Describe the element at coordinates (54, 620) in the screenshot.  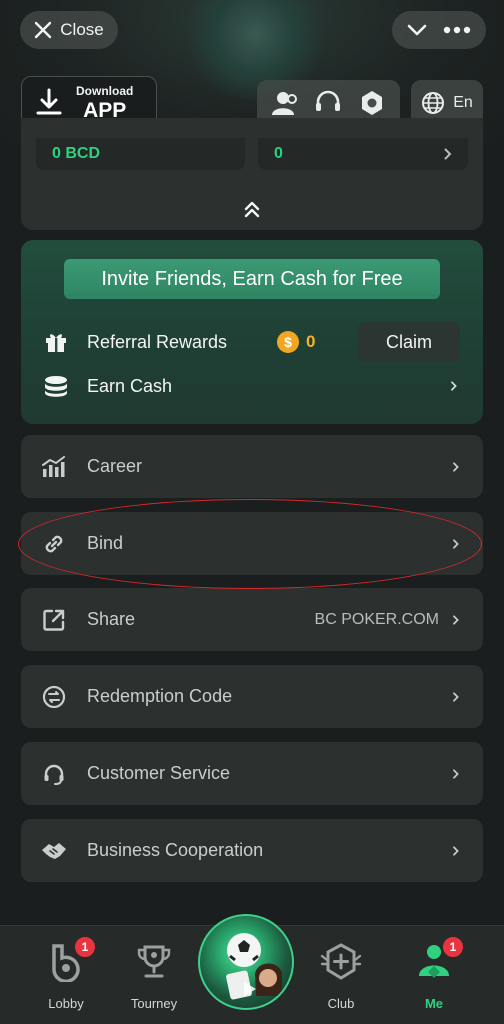
I see `share-icon` at that location.